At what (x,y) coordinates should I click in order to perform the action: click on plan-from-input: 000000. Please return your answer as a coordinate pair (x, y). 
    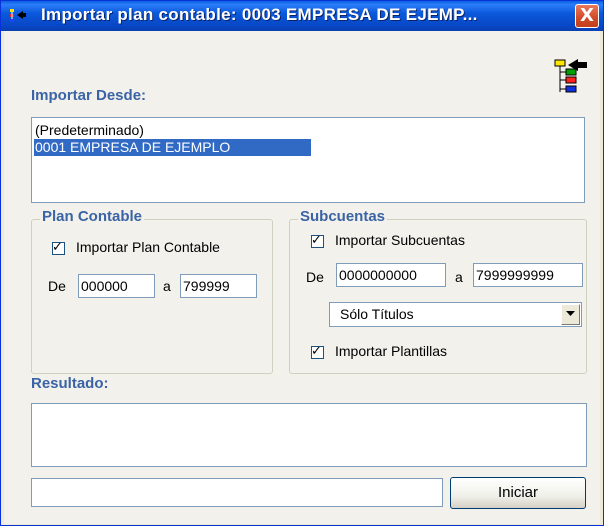
    Looking at the image, I should click on (116, 286).